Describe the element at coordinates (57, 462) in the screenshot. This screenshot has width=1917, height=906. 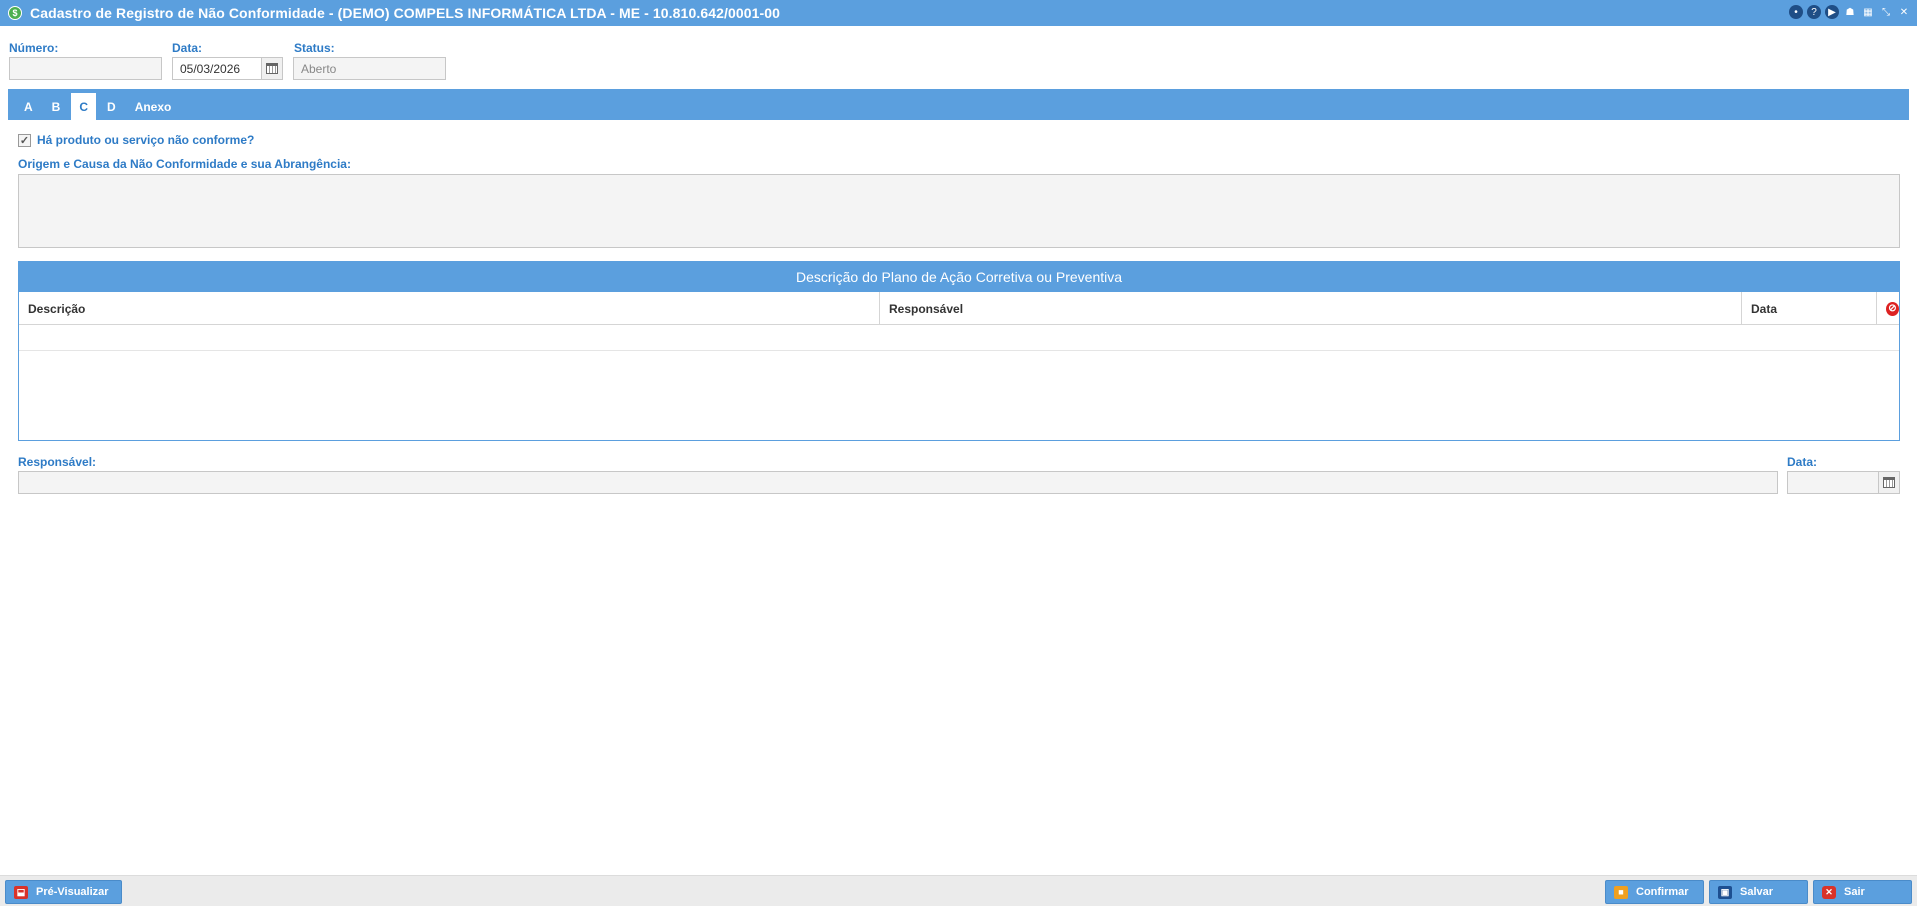
I see `responsavel-label: Responsável:` at that location.